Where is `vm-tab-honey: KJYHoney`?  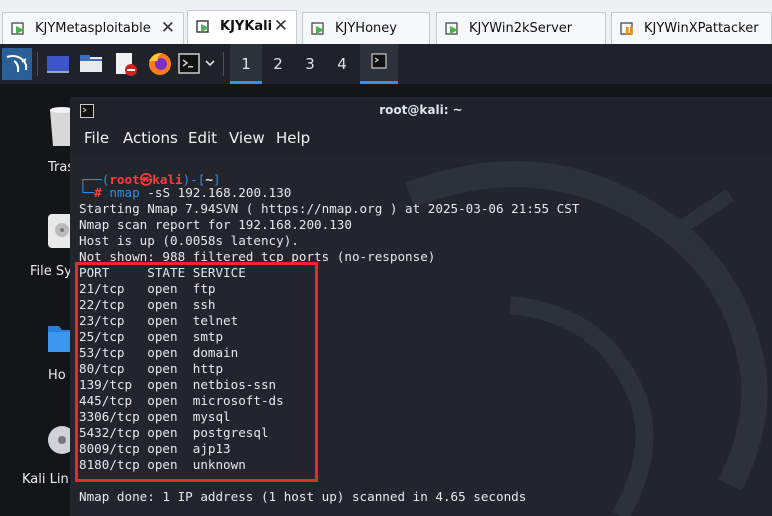 vm-tab-honey: KJYHoney is located at coordinates (366, 28).